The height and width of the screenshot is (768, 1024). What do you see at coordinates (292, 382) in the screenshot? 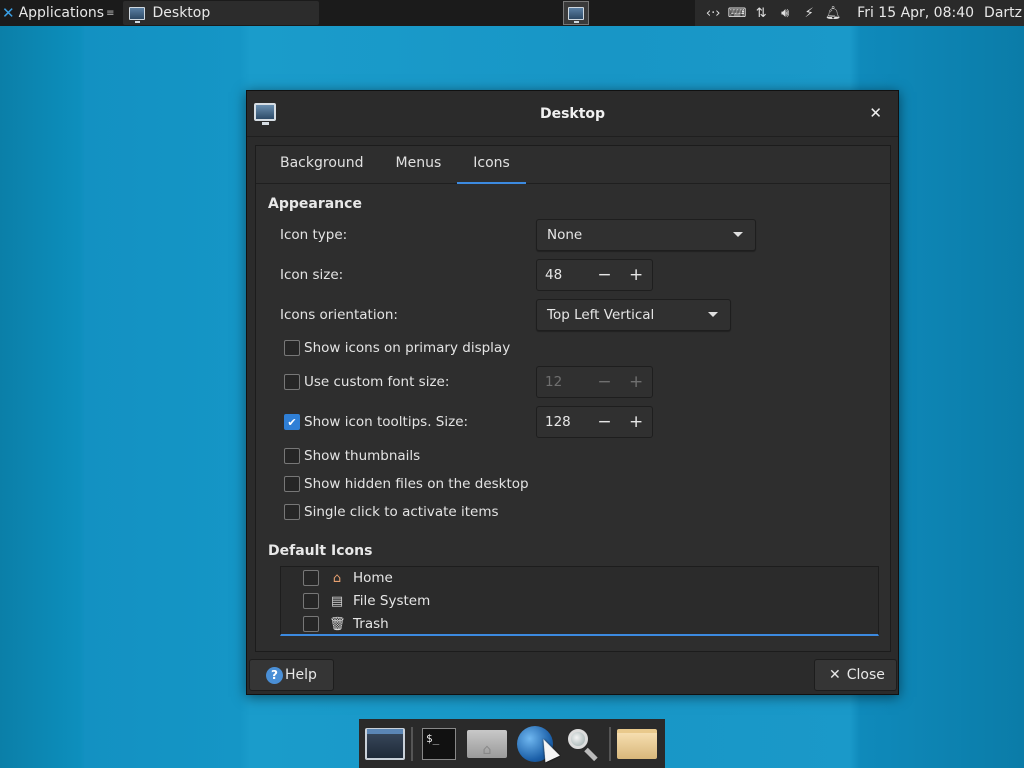
I see `custom-font-size-checkbox` at bounding box center [292, 382].